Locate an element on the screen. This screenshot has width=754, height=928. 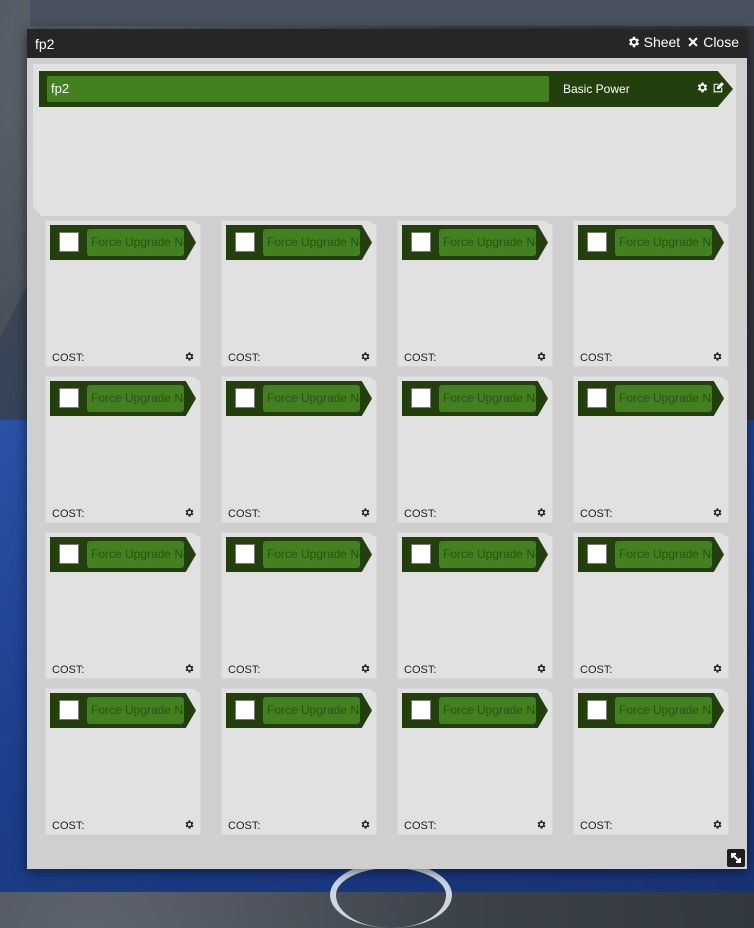
background-top is located at coordinates (392, 13).